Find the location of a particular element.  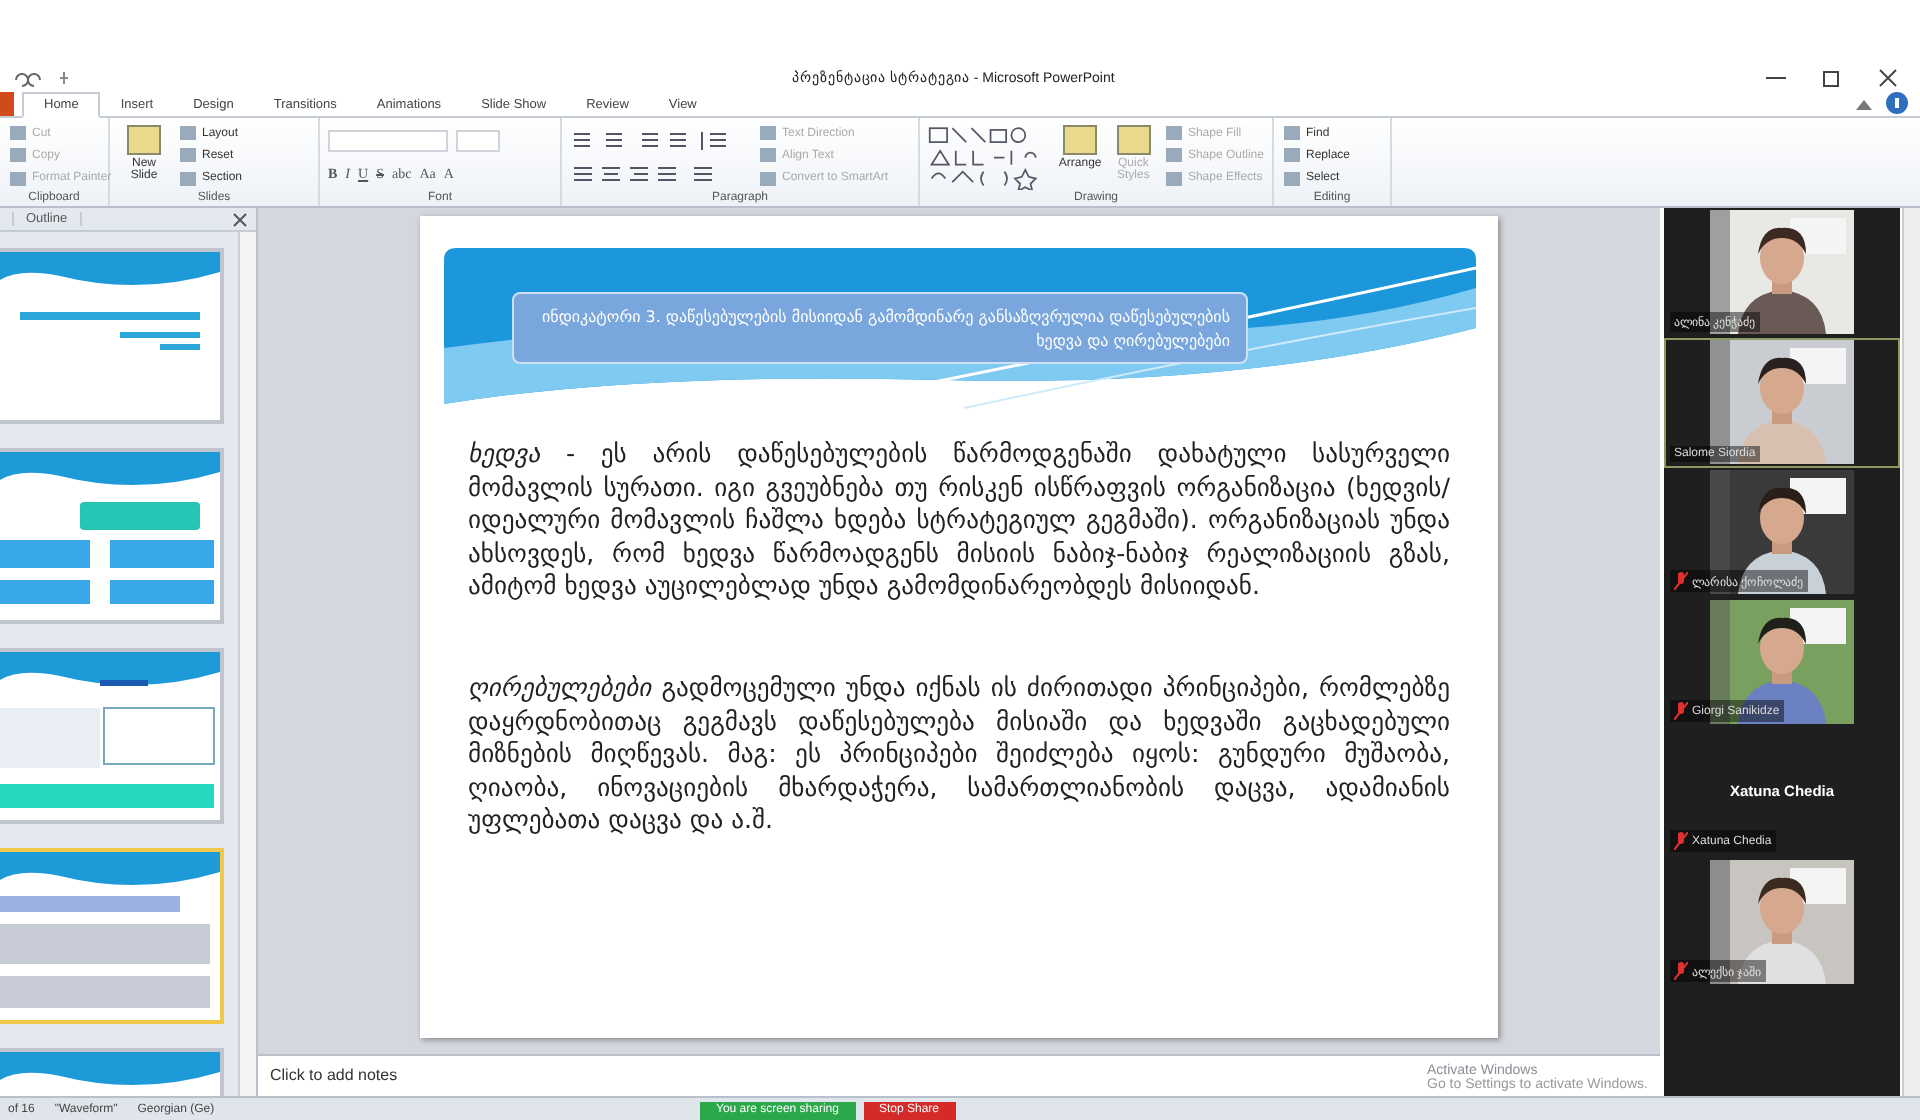

help-icon is located at coordinates (1897, 103).